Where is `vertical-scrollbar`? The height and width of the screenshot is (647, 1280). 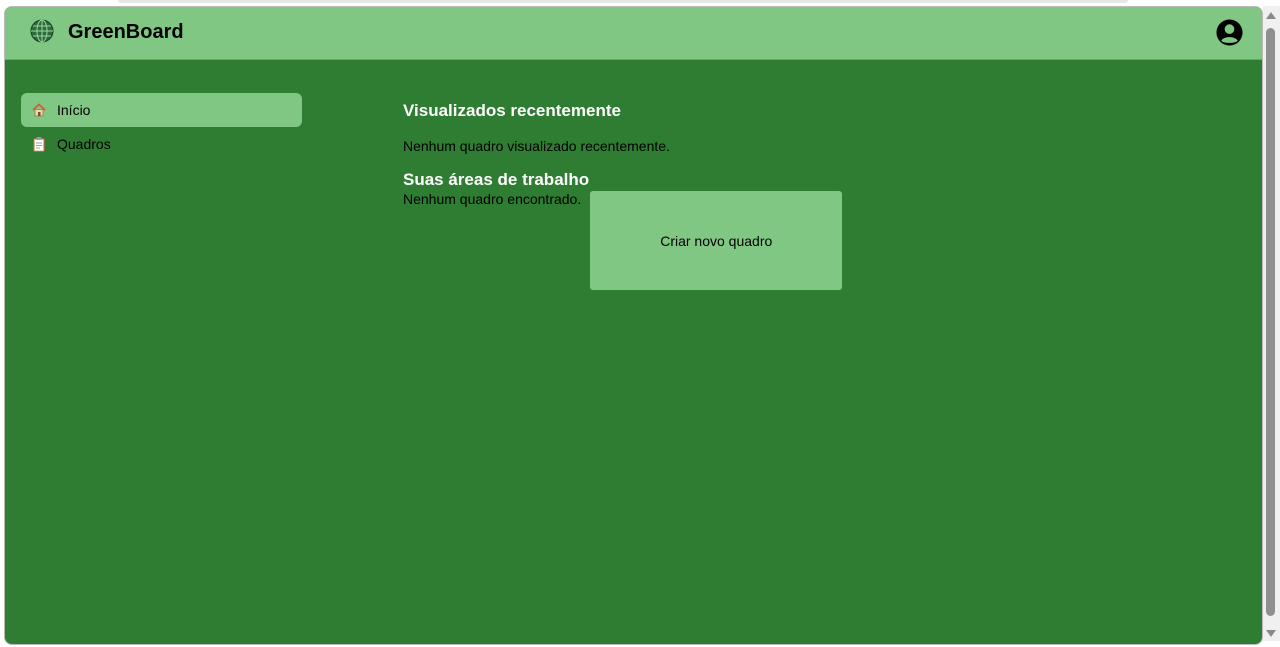 vertical-scrollbar is located at coordinates (1271, 323).